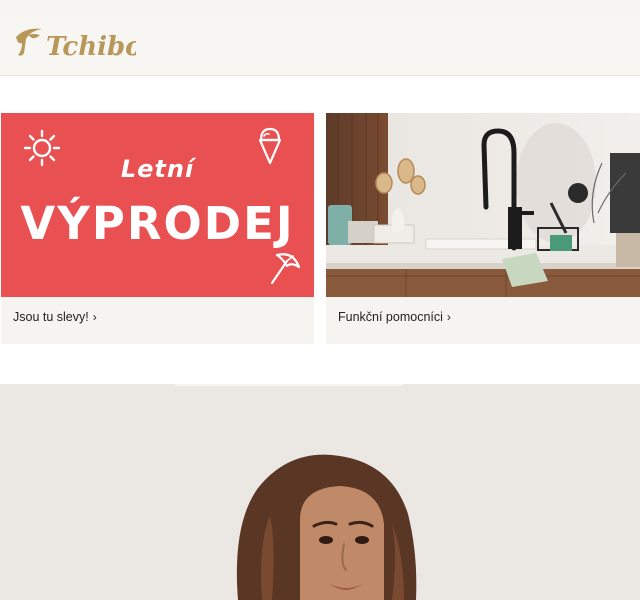  I want to click on top-strip, so click(320, 5).